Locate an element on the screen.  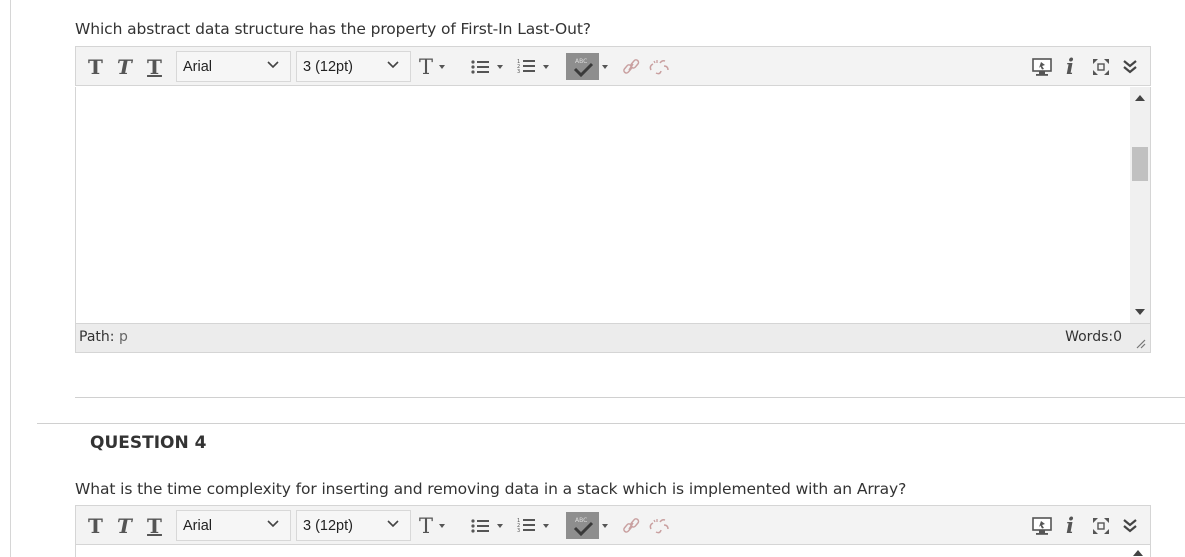
path-label: Path: is located at coordinates (97, 337).